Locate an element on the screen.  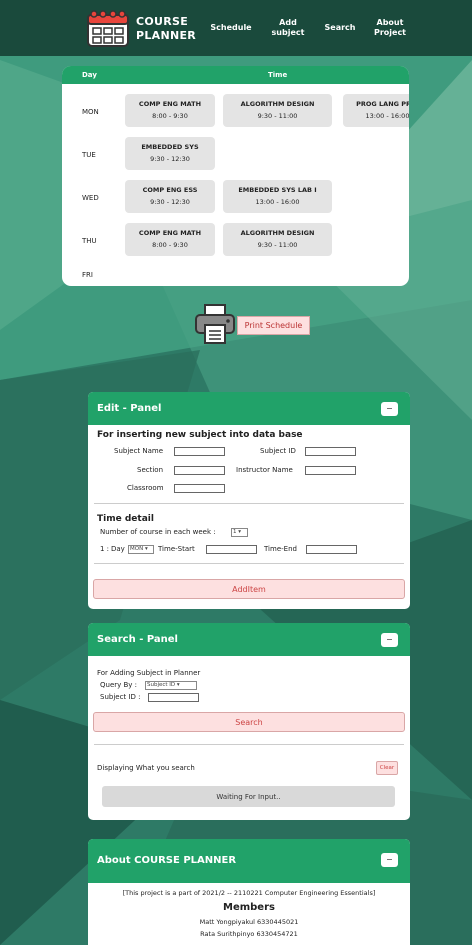
day-label-thu: THU is located at coordinates (89, 241).